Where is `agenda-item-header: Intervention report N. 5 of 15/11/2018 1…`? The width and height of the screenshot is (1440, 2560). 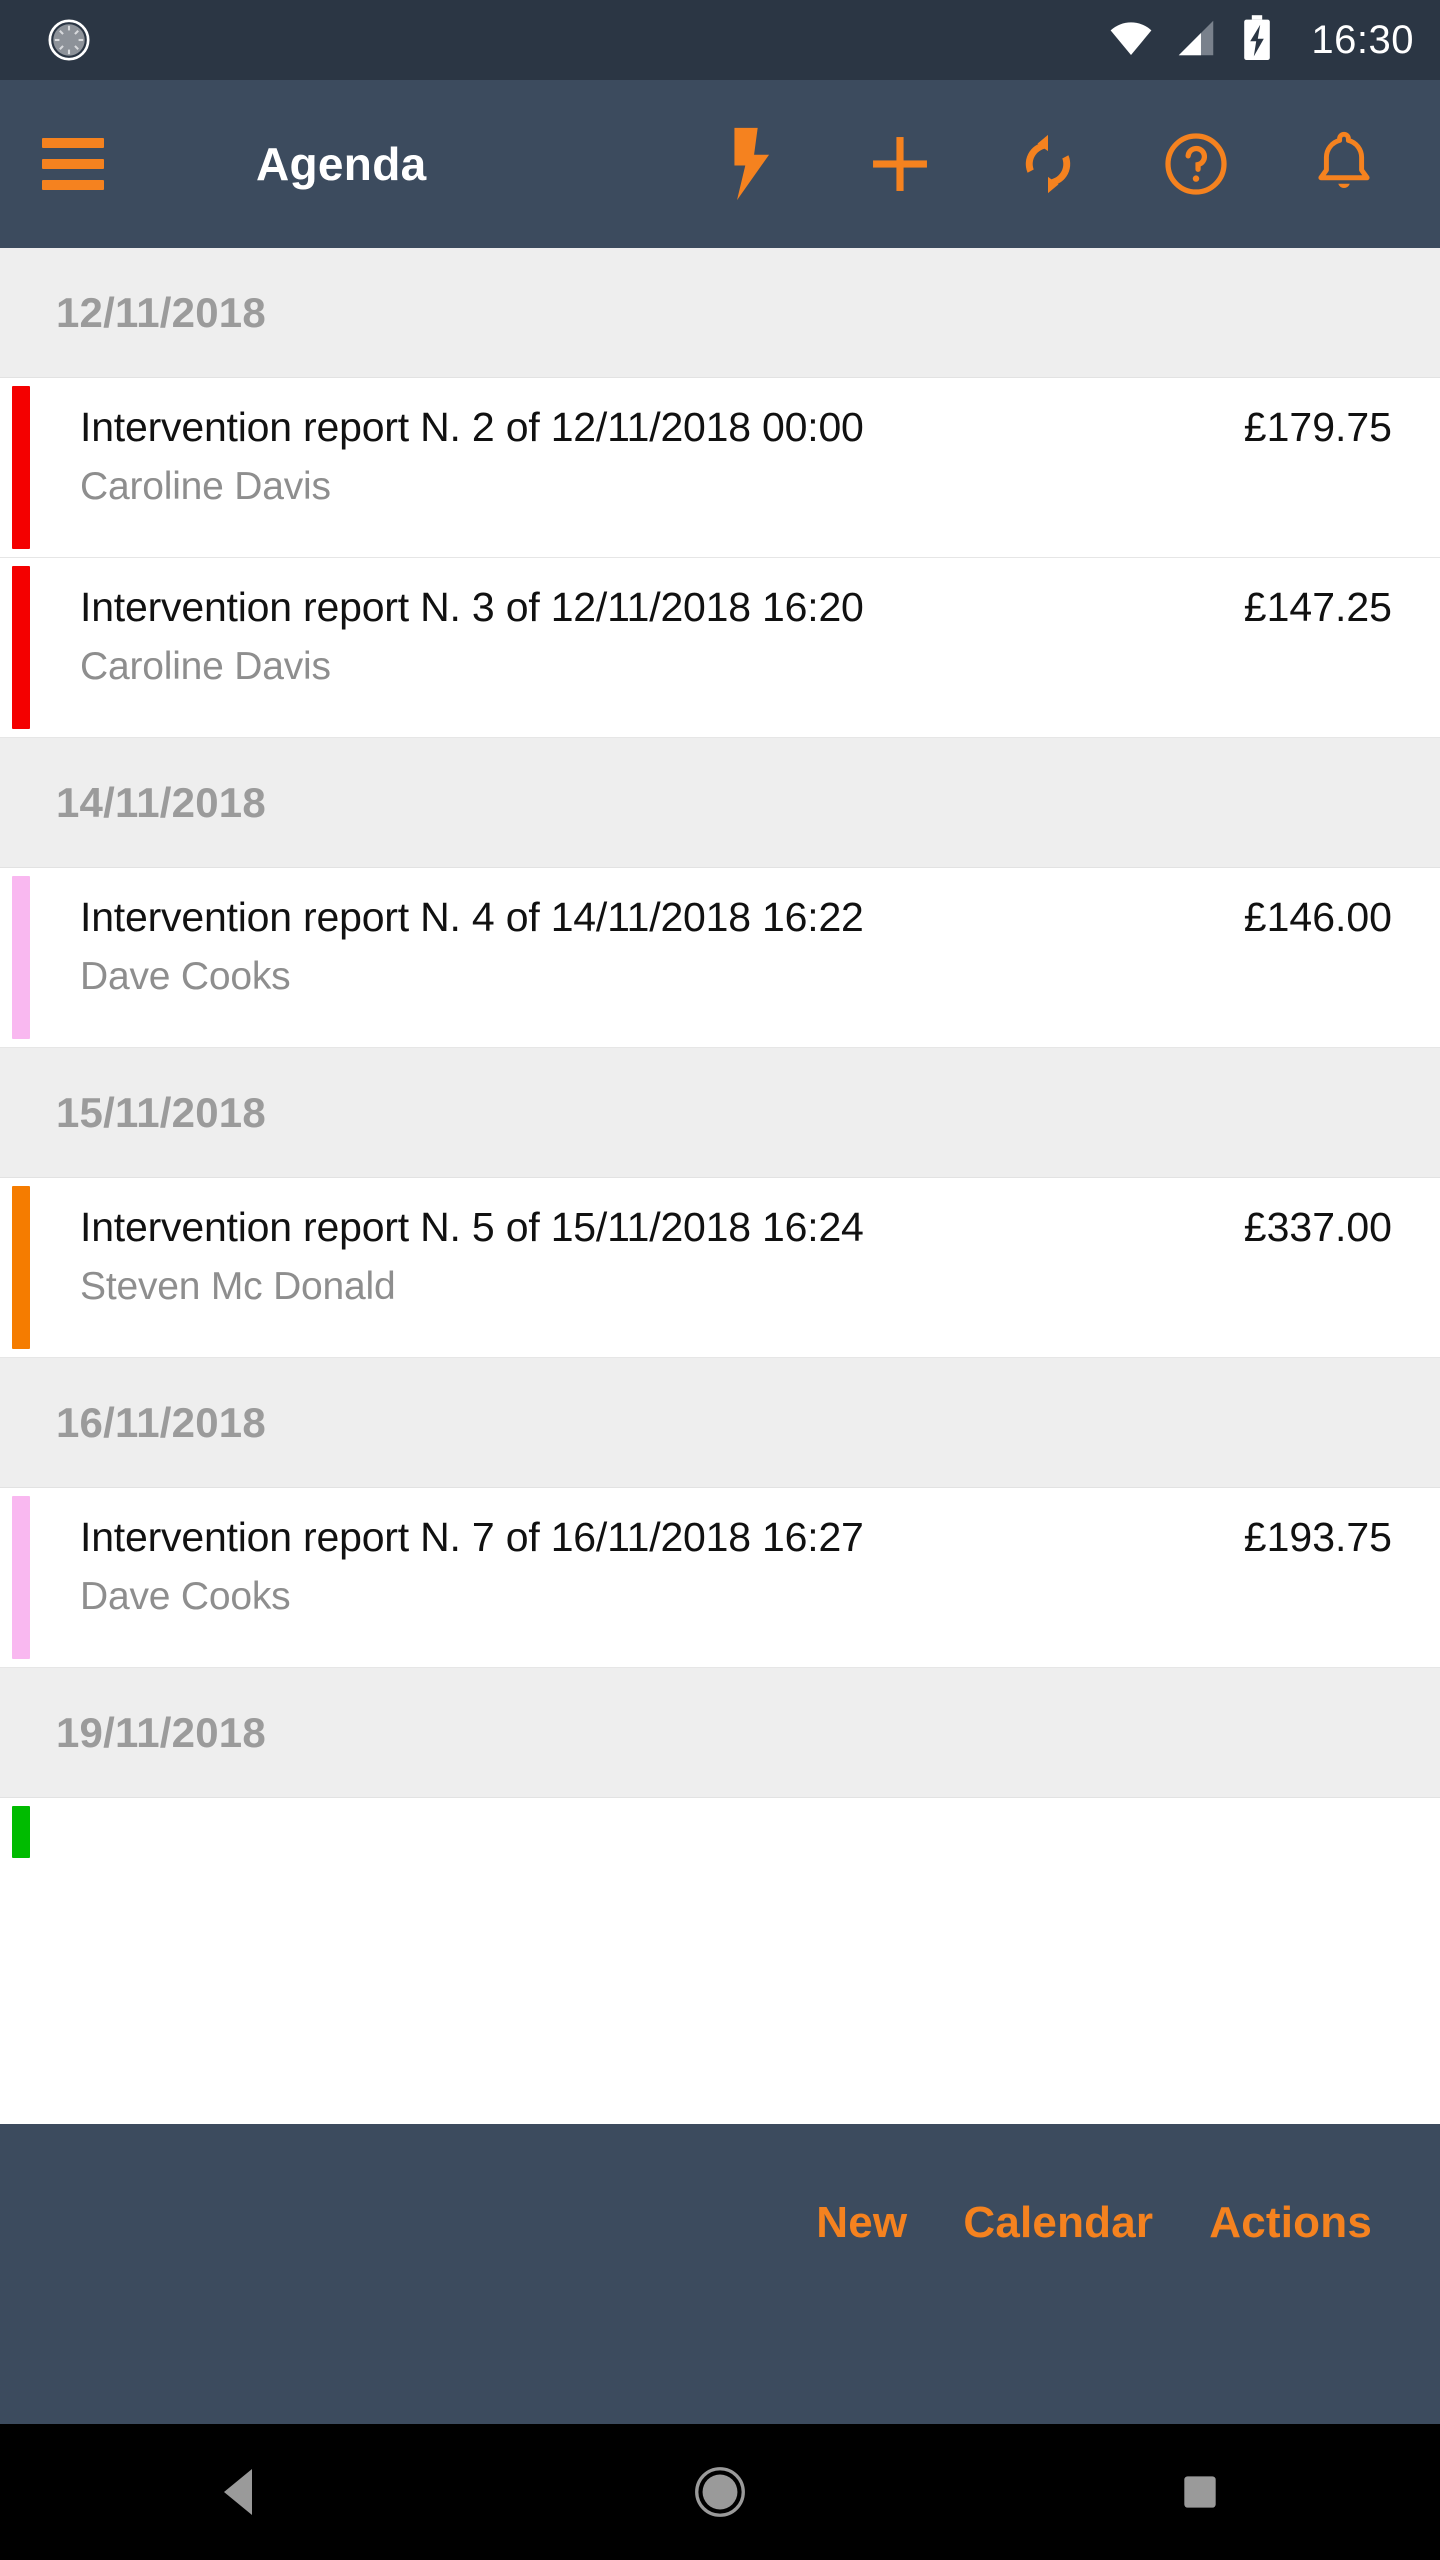 agenda-item-header: Intervention report N. 5 of 15/11/2018 1… is located at coordinates (760, 1227).